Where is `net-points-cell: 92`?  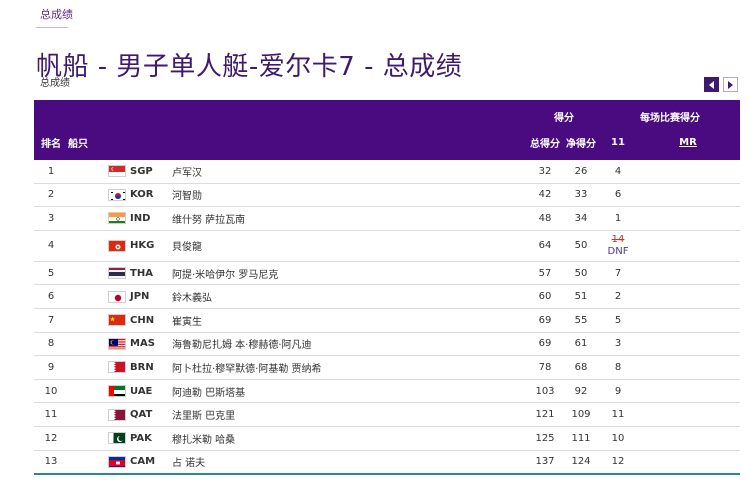 net-points-cell: 92 is located at coordinates (581, 391).